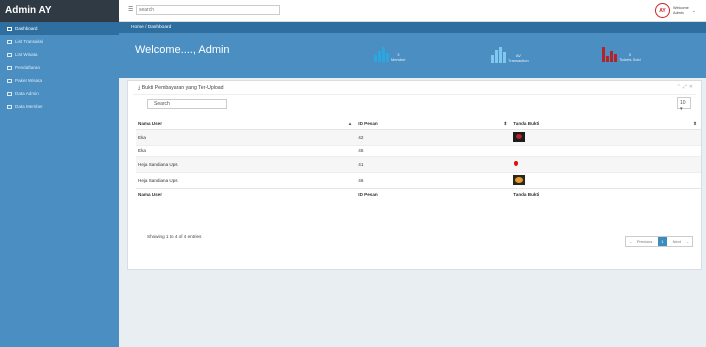 The image size is (706, 347). I want to click on user-name: Admin, so click(678, 12).